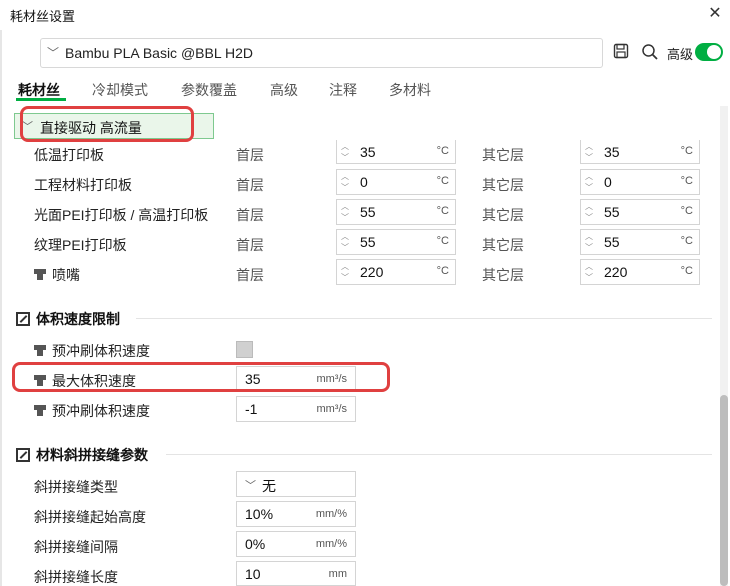 The width and height of the screenshot is (730, 586). What do you see at coordinates (90, 517) in the screenshot?
I see `scarf-start-height-label: 斜拼接缝起始高度` at bounding box center [90, 517].